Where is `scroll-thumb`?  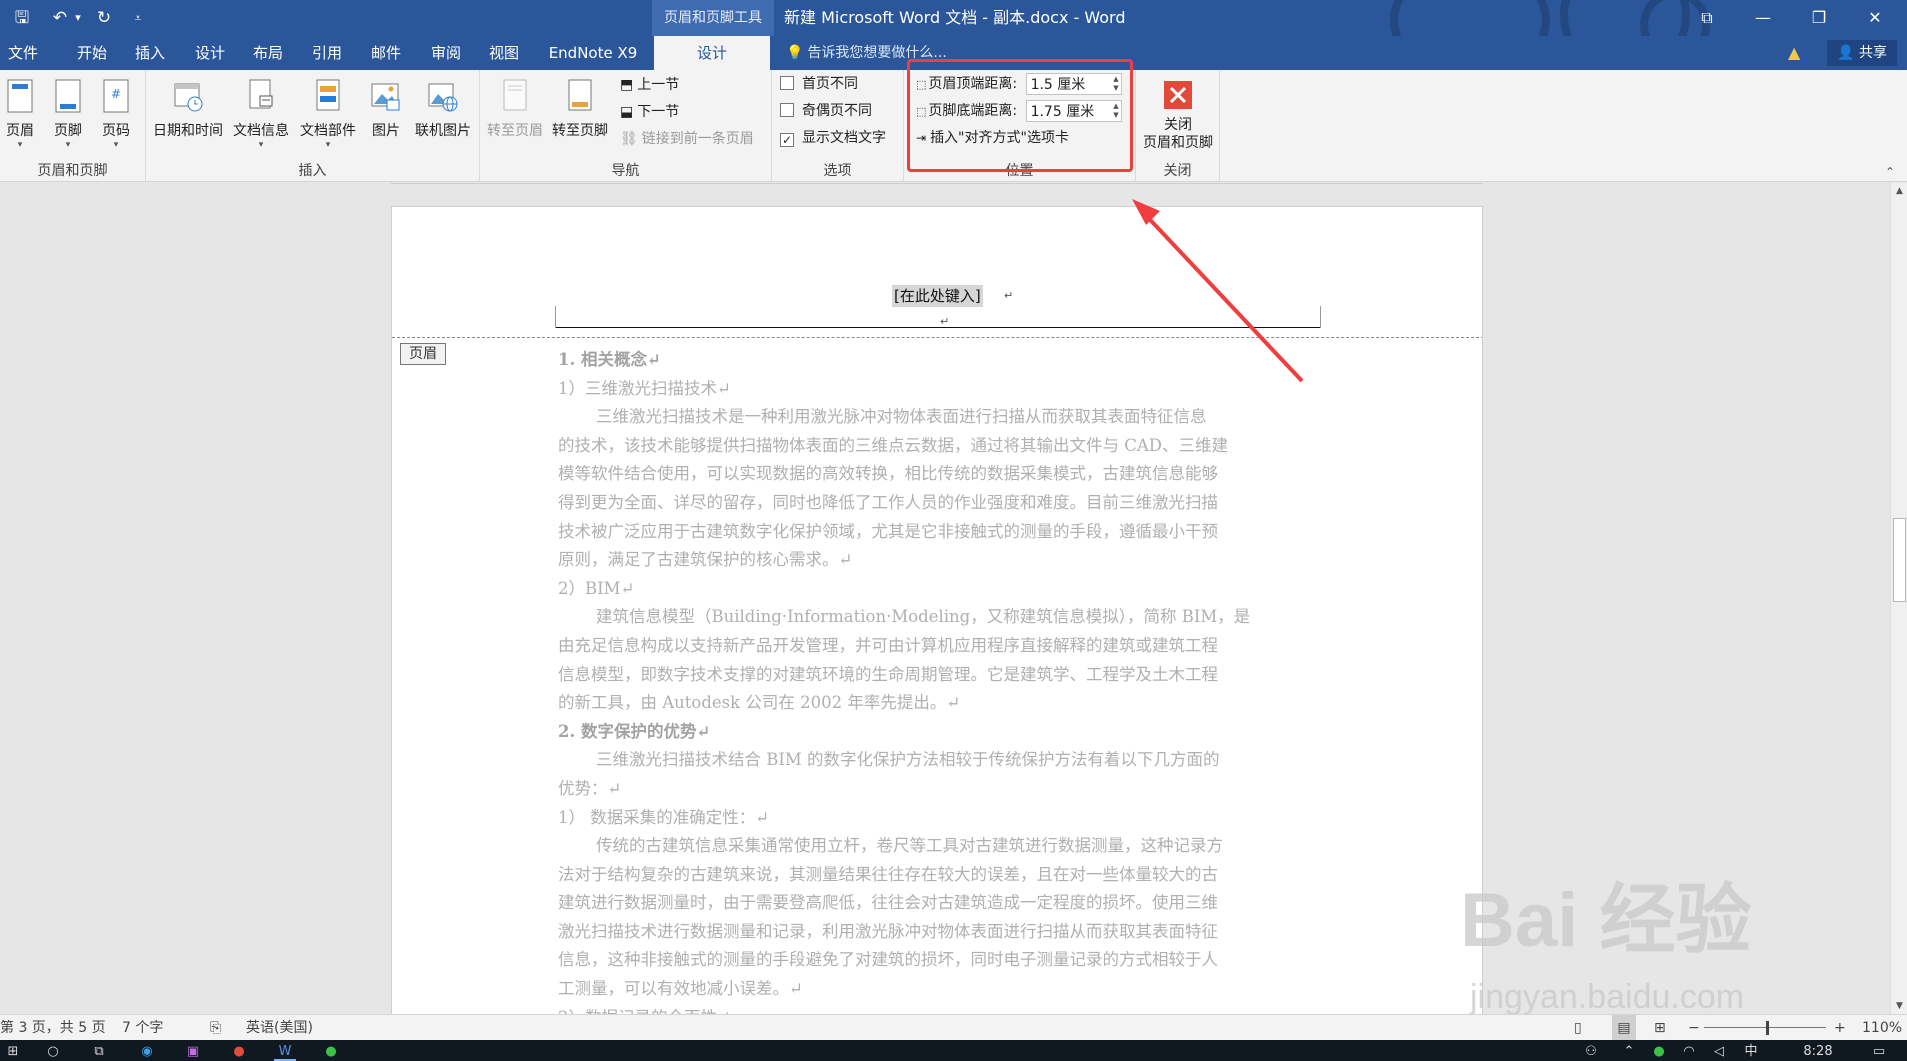 scroll-thumb is located at coordinates (1899, 560).